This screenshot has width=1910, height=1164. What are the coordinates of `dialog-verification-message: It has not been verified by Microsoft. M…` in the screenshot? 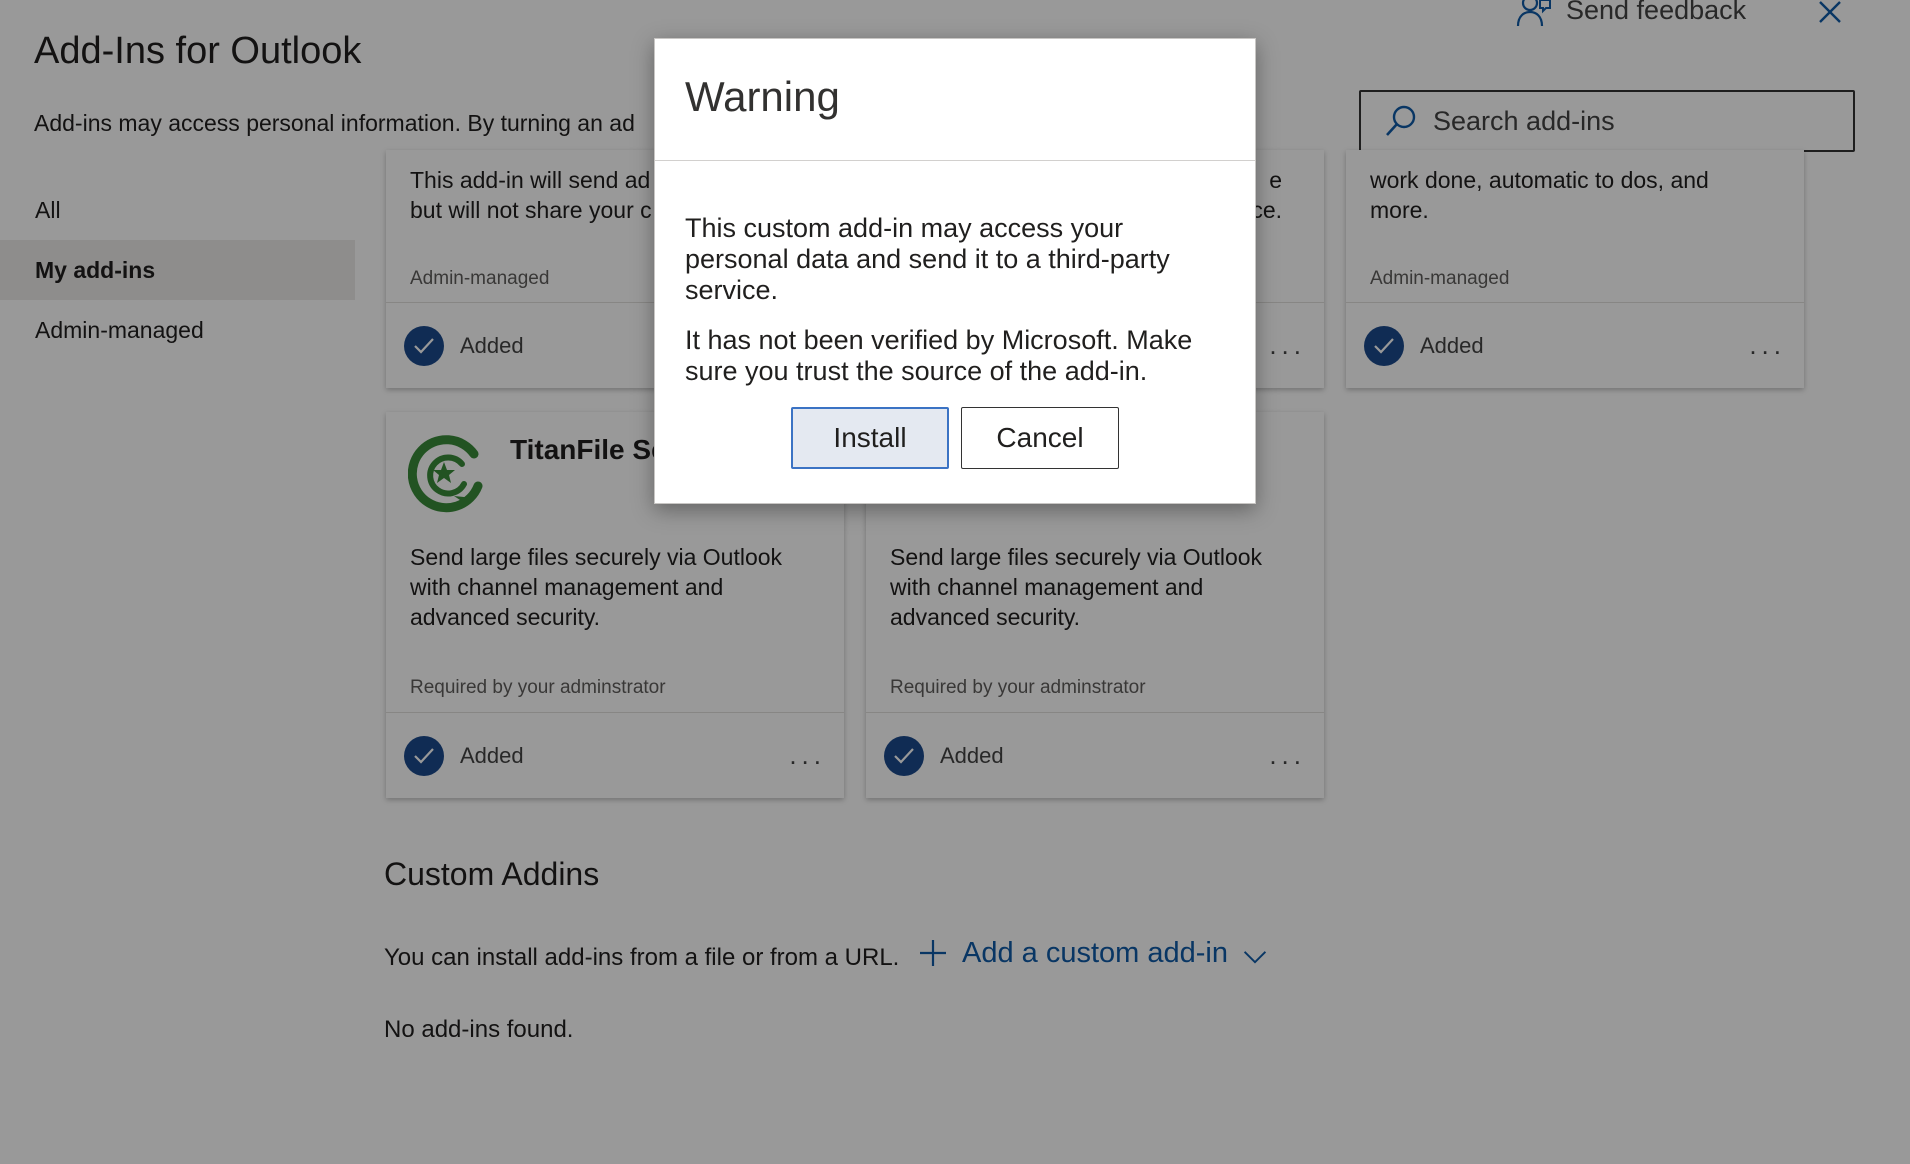 It's located at (939, 355).